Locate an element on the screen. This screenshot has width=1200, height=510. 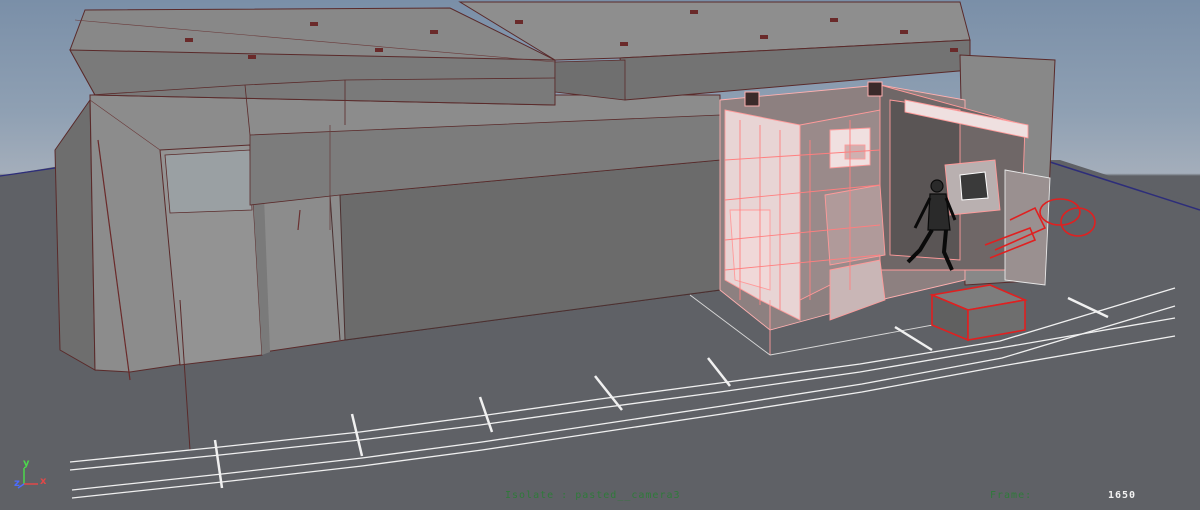
frame-label: Frame: is located at coordinates (1011, 495).